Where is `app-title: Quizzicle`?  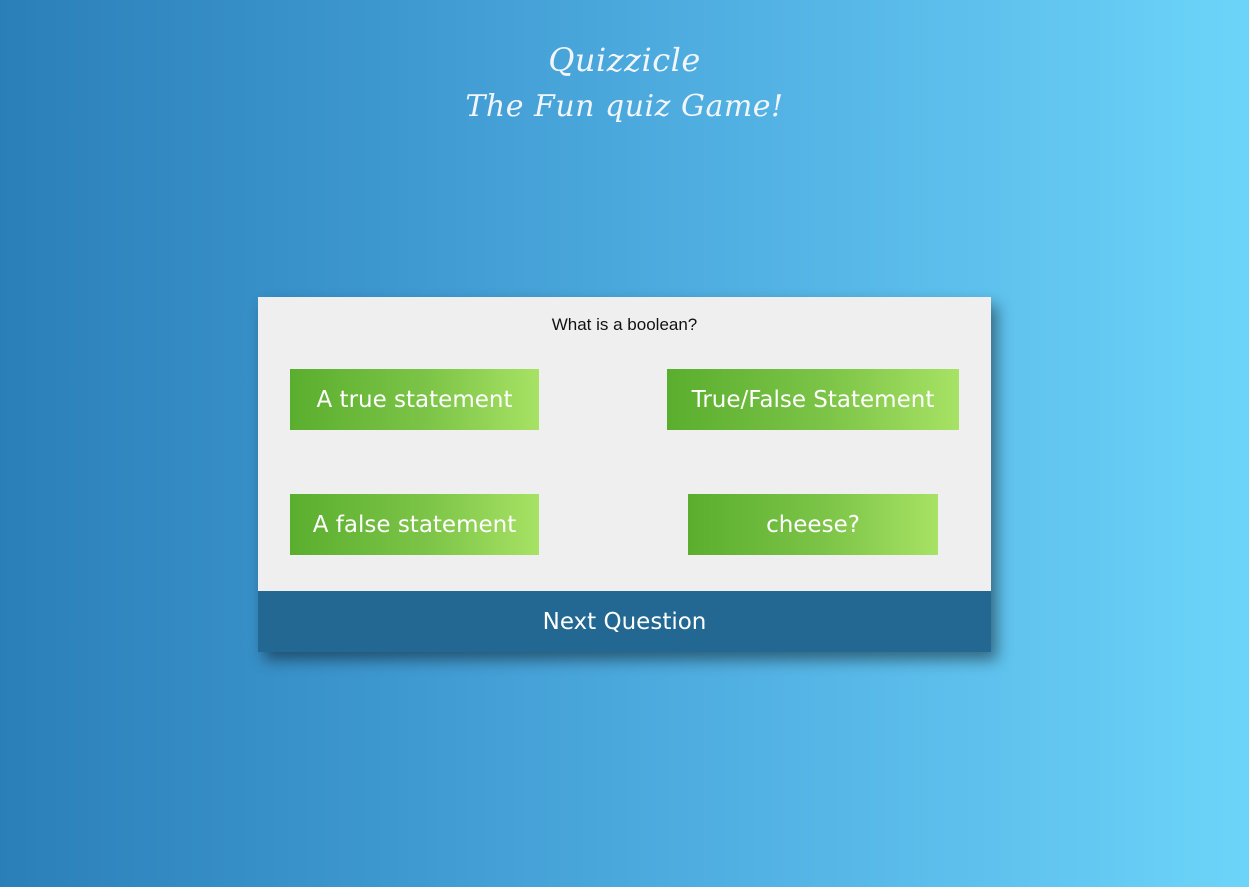 app-title: Quizzicle is located at coordinates (624, 60).